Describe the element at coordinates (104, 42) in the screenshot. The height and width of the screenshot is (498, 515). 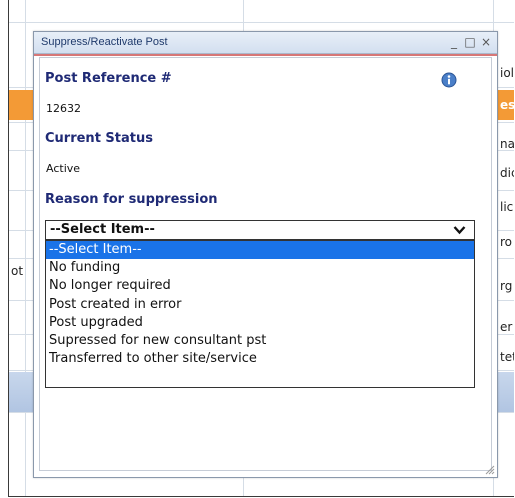
I see `dialog-title: Suppress/Reactivate Post` at that location.